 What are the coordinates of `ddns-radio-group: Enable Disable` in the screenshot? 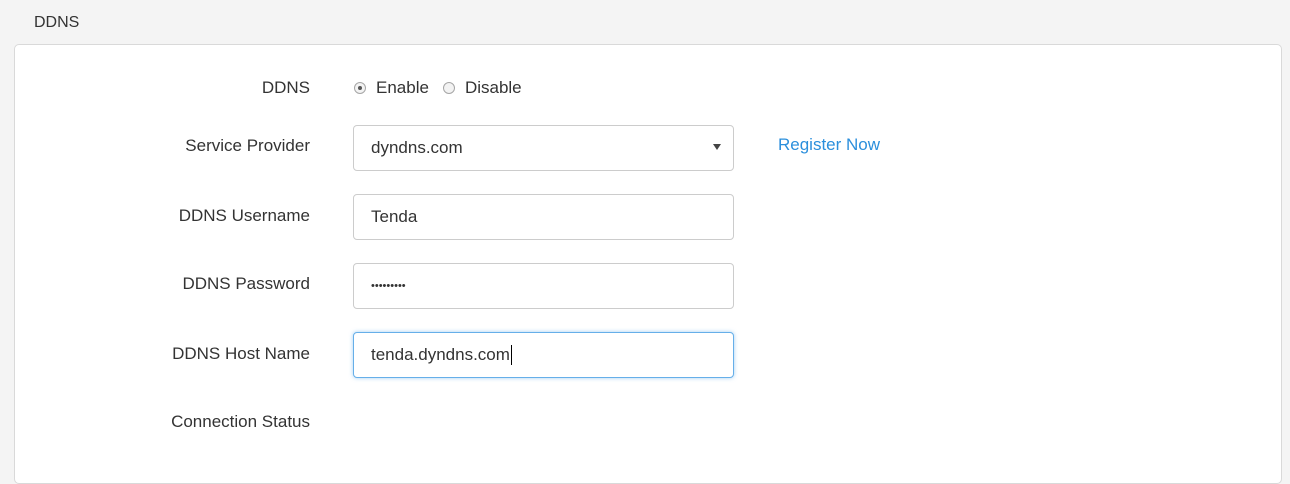 It's located at (438, 88).